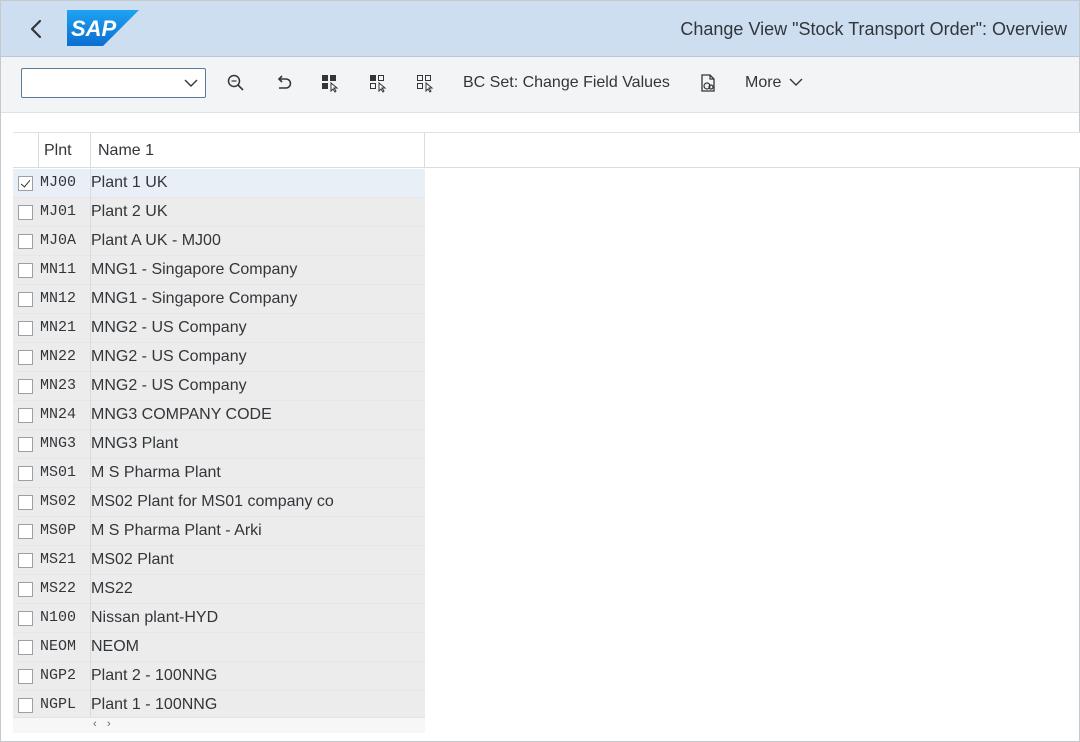 This screenshot has height=742, width=1080. I want to click on cell-name-1: M S Pharma Plant, so click(156, 472).